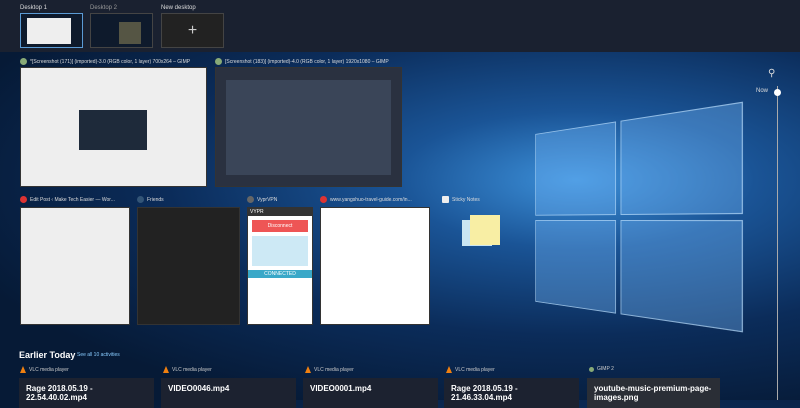  I want to click on new-desktop-label: New desktop, so click(178, 8).